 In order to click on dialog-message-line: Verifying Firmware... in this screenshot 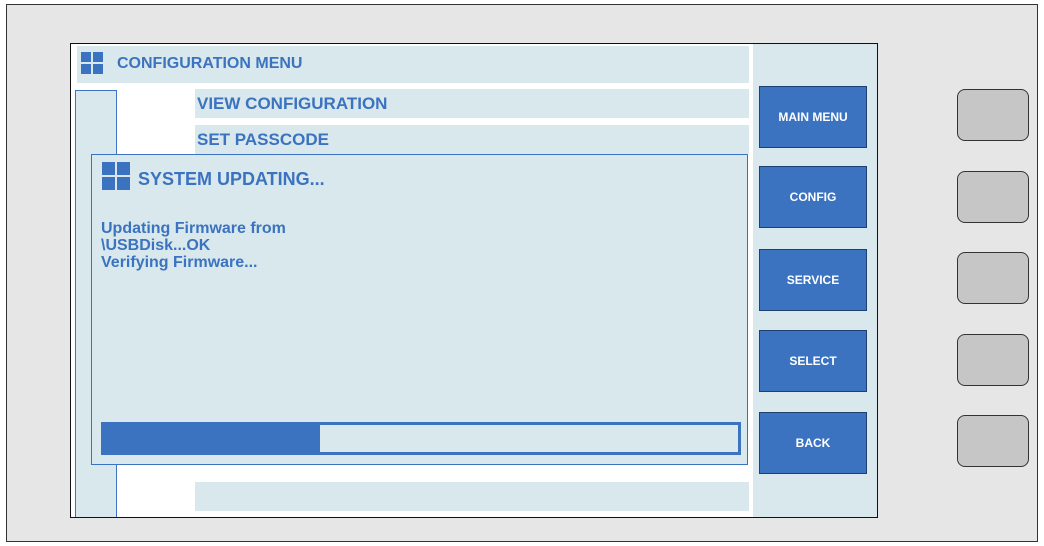, I will do `click(179, 262)`.